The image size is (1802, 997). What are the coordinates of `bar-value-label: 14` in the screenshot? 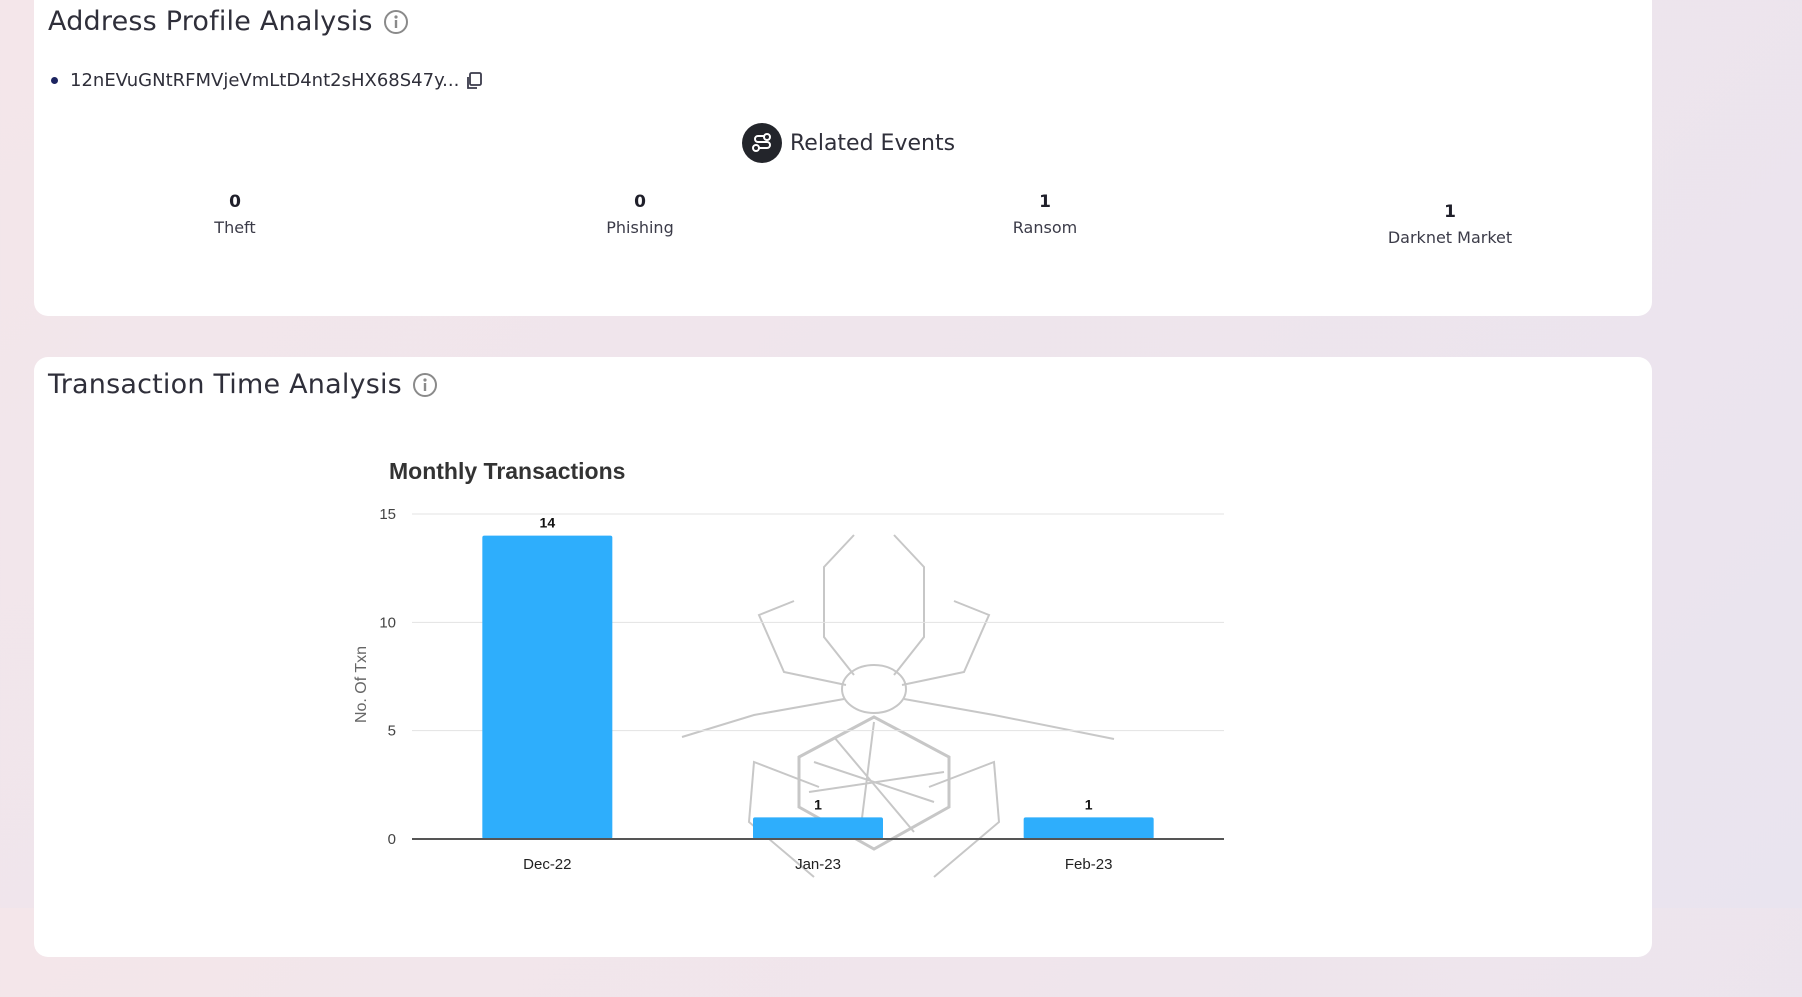 It's located at (548, 523).